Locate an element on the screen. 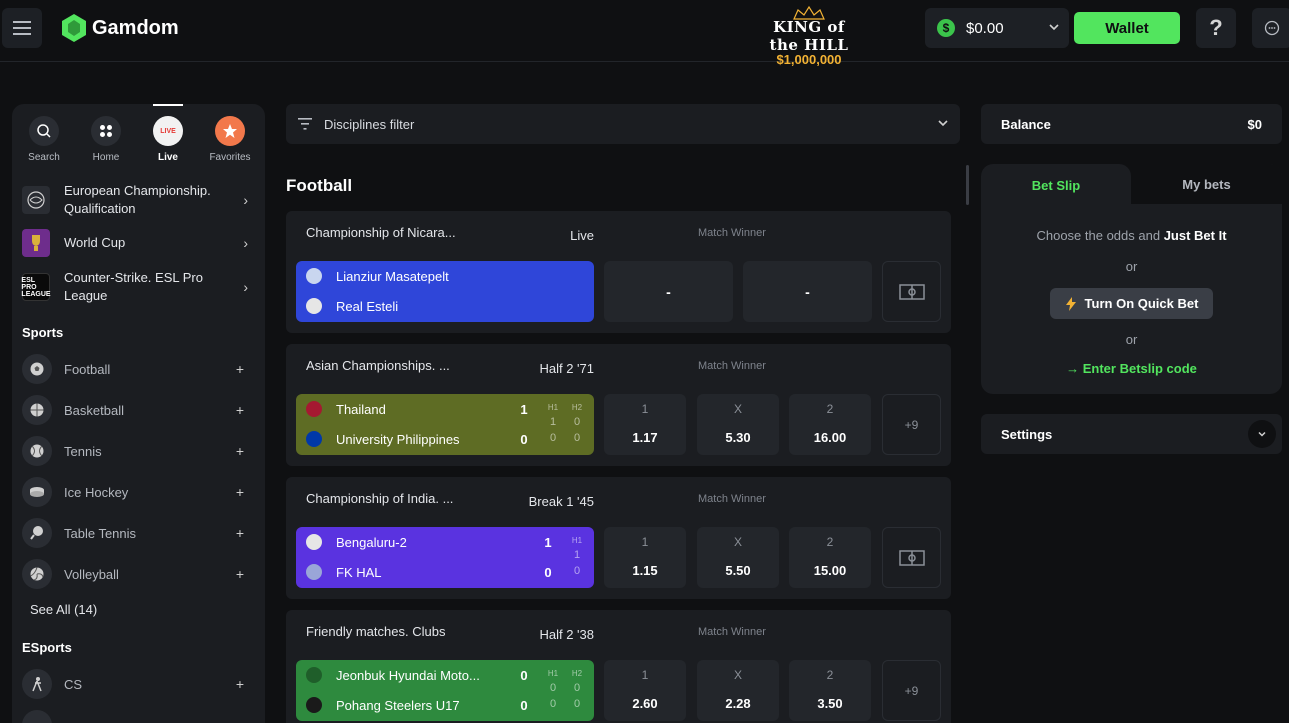 The height and width of the screenshot is (723, 1289). match-league: Friendly matches. Clubs is located at coordinates (375, 631).